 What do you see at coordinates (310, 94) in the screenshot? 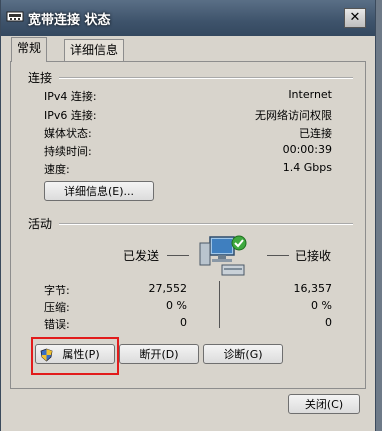
I see `ipv4-value: Internet` at bounding box center [310, 94].